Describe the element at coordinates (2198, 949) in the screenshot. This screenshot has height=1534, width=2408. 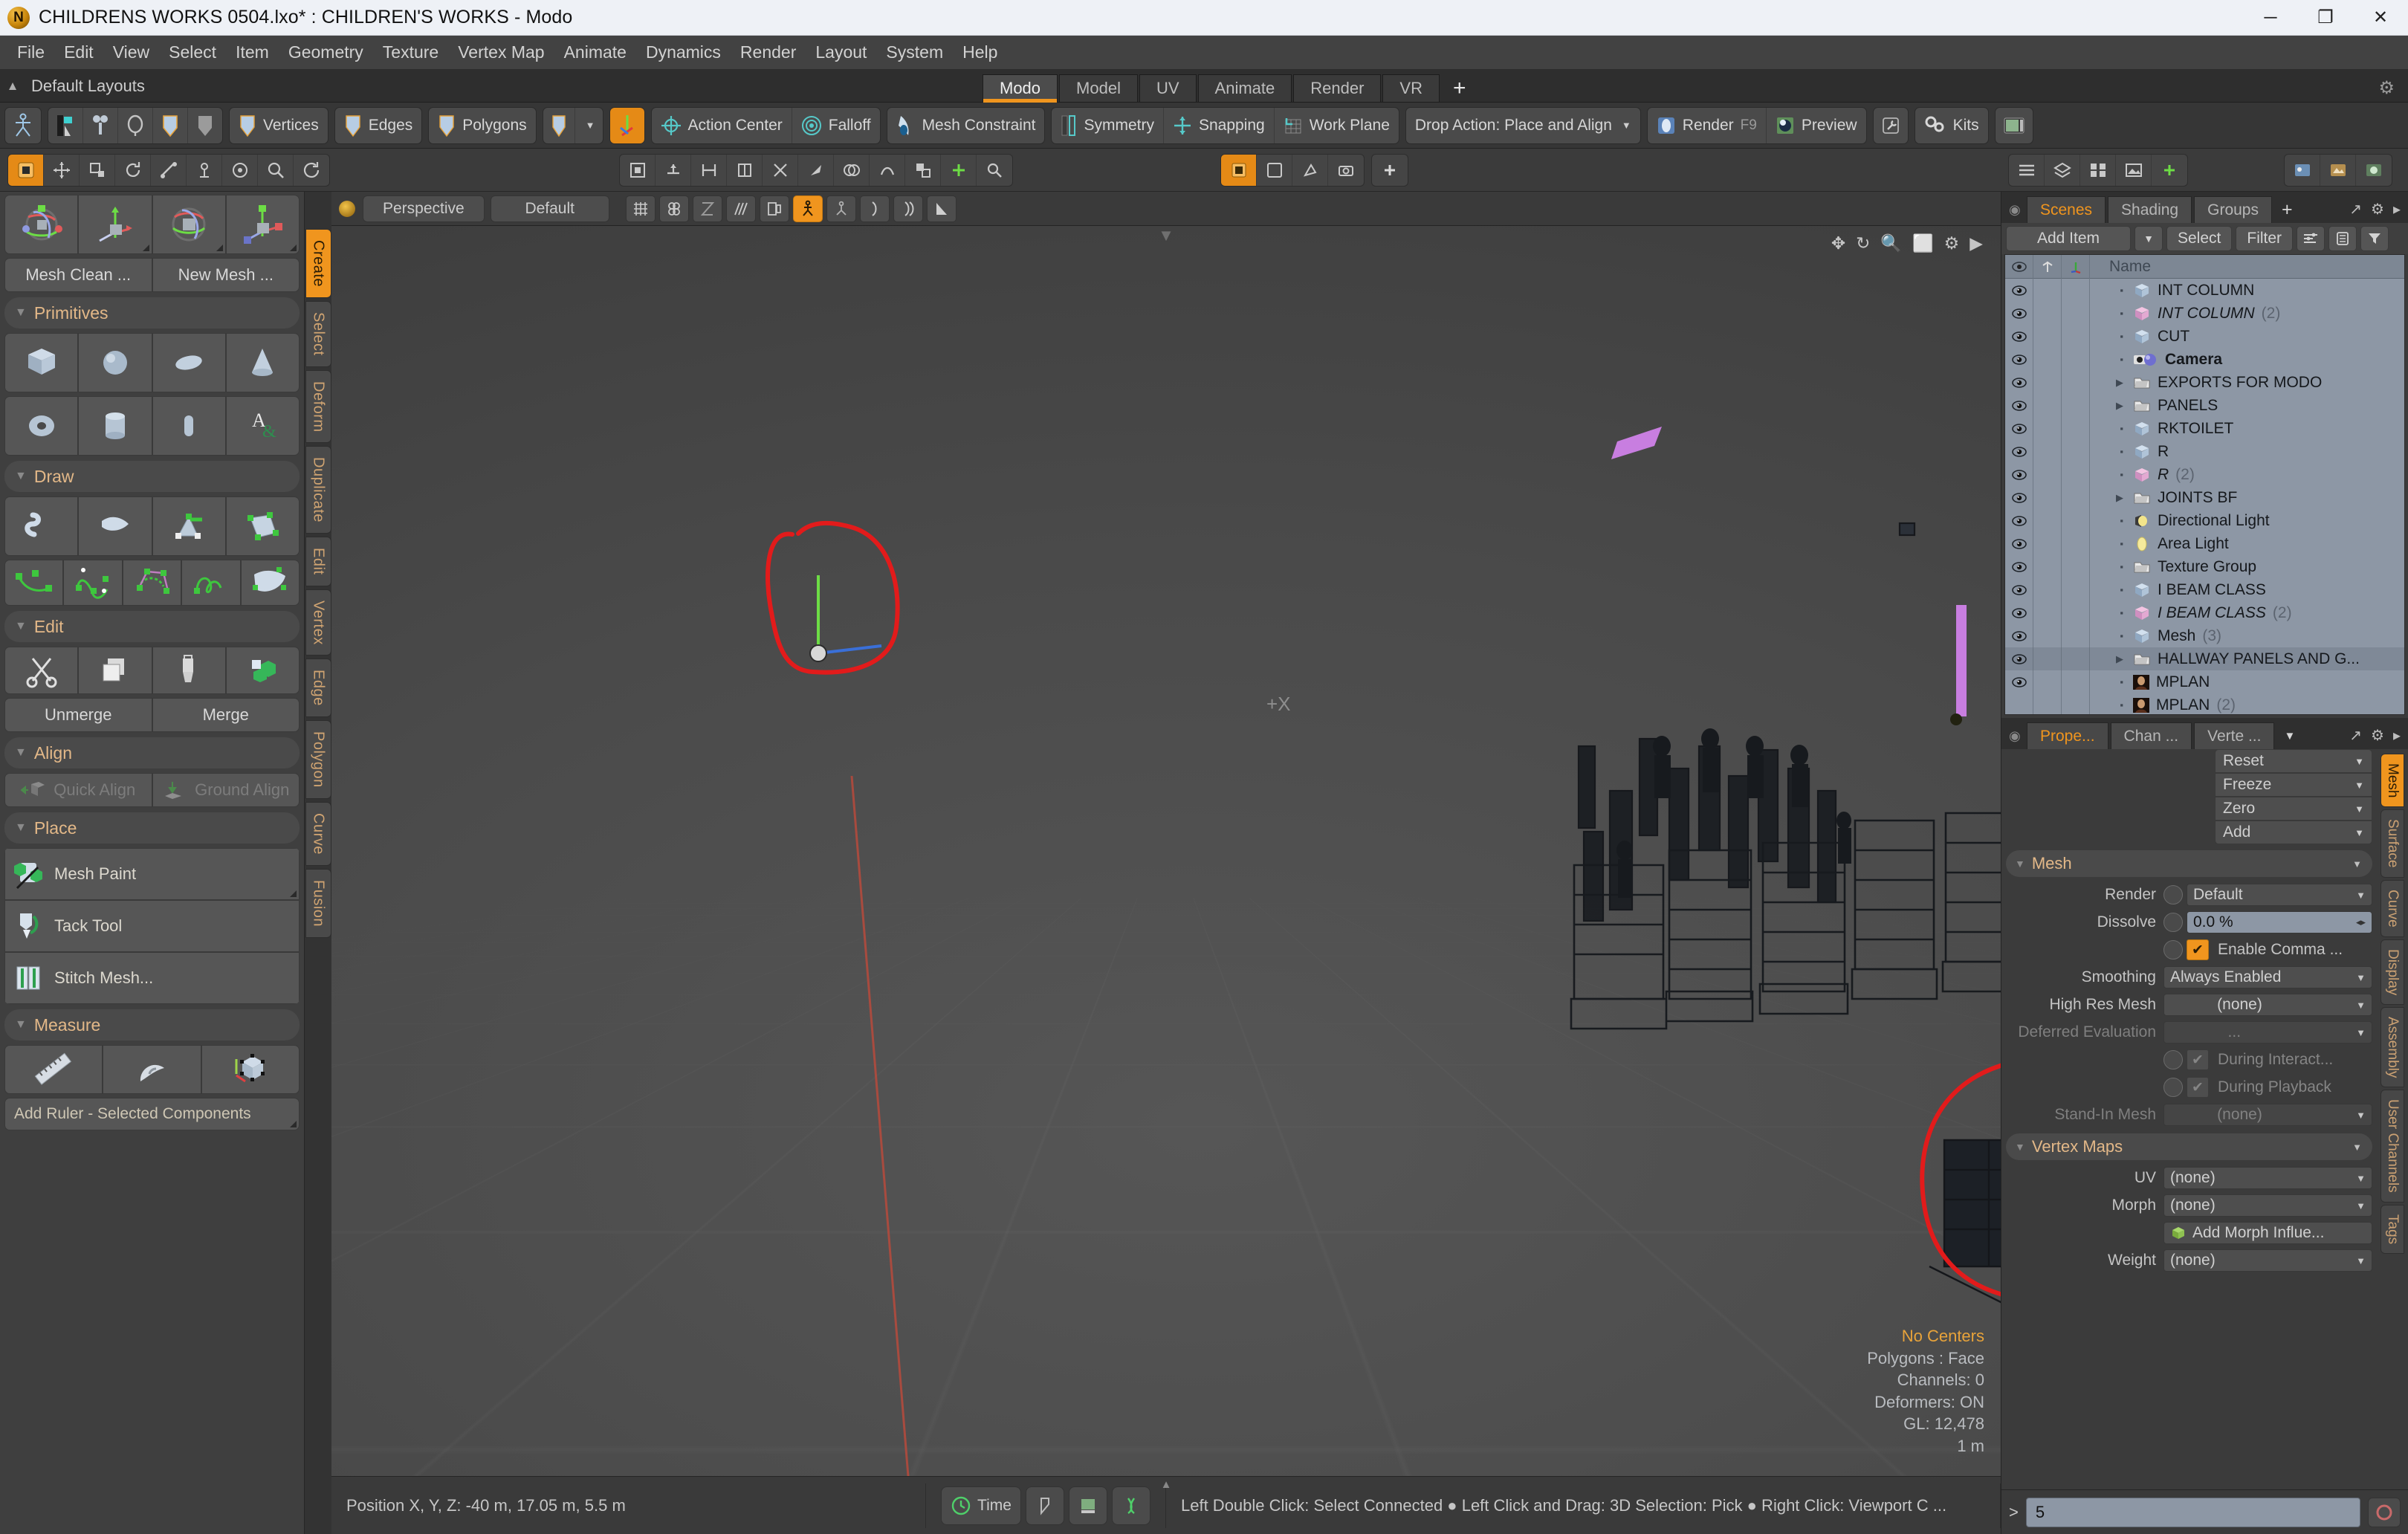
I see `enable-commands-checkbox: ✔` at that location.